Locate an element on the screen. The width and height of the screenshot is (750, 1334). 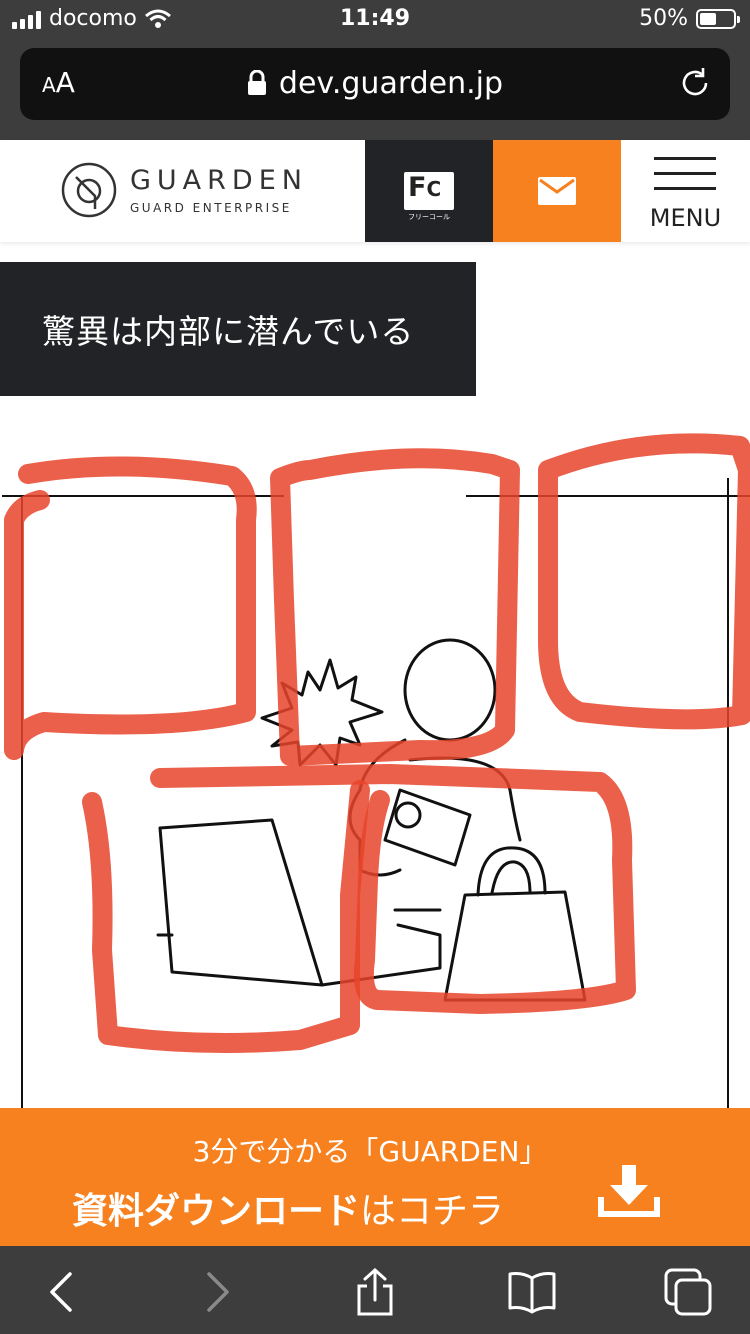
menu-button: MENU is located at coordinates (685, 191).